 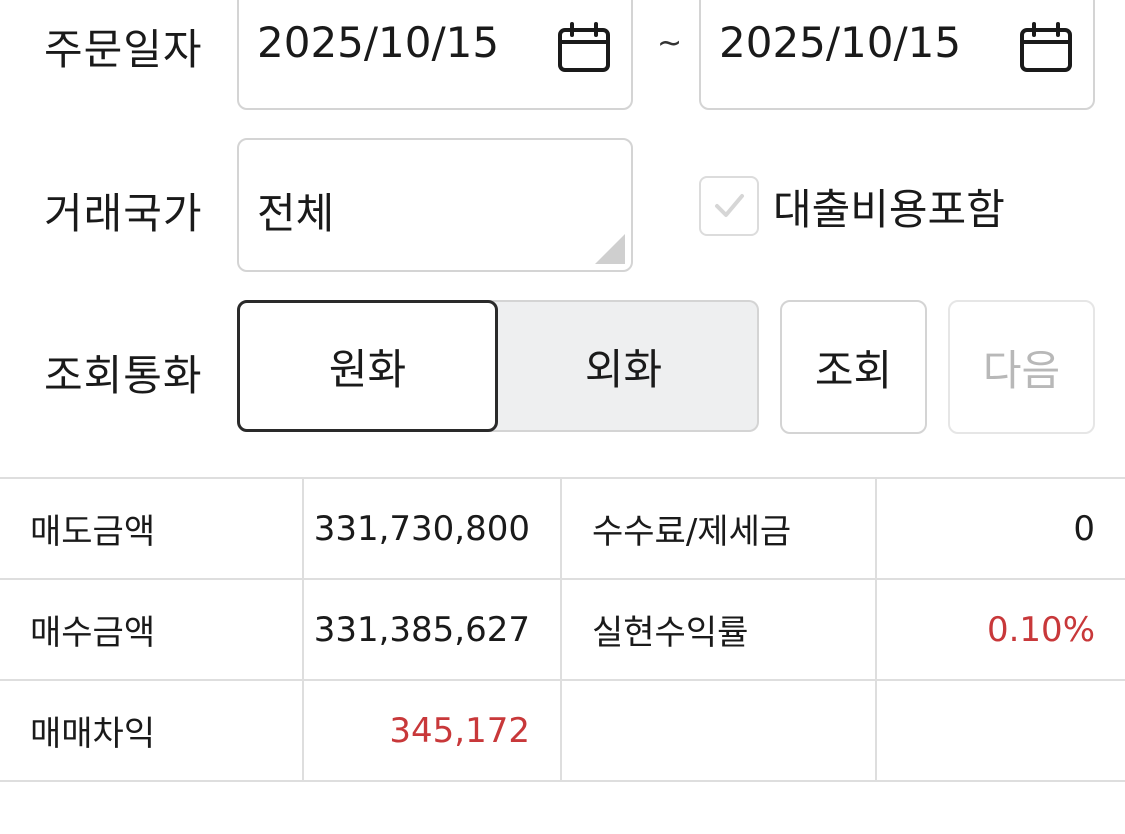 What do you see at coordinates (123, 49) in the screenshot?
I see `order-date-label: 주문일자` at bounding box center [123, 49].